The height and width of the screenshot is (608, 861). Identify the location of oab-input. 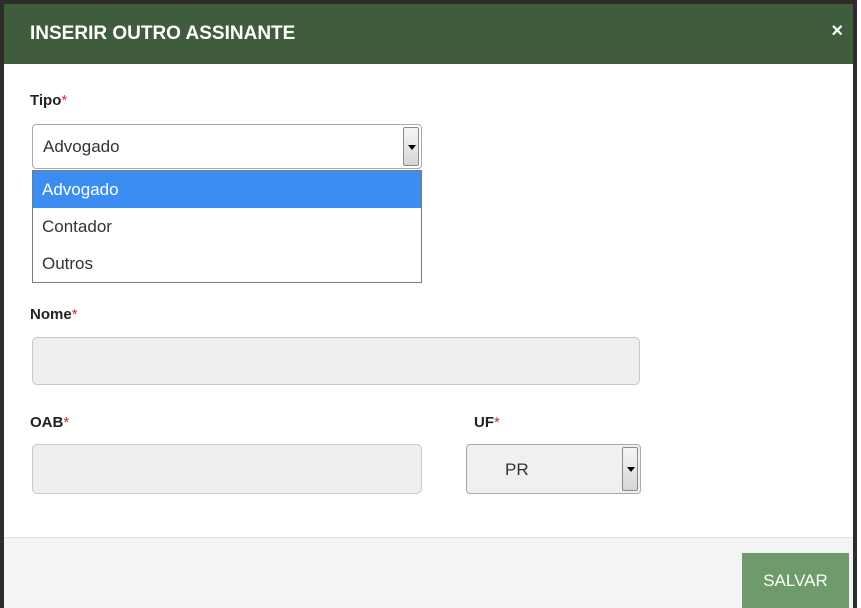
(227, 469).